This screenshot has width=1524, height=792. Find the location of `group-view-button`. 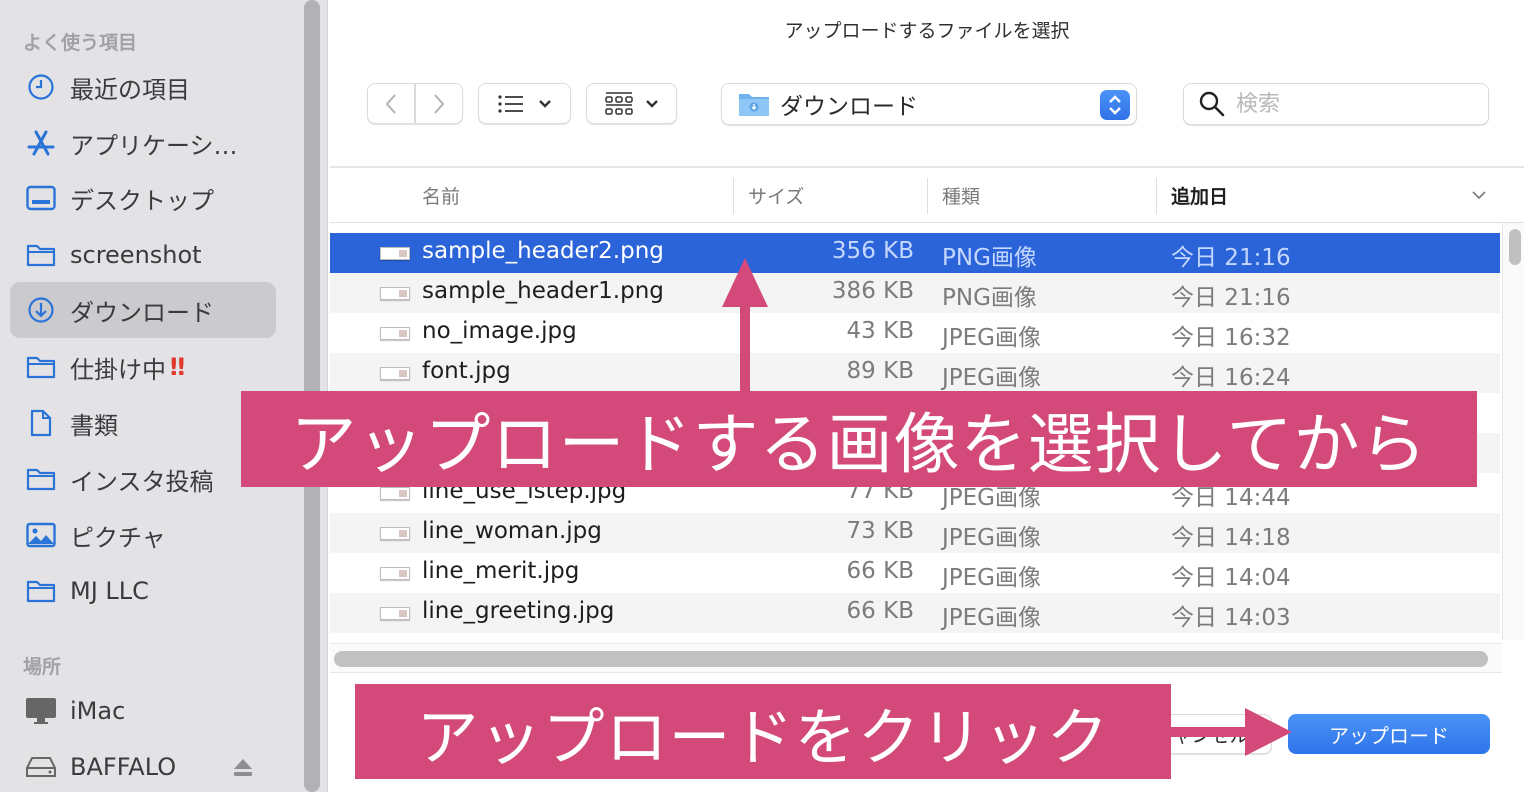

group-view-button is located at coordinates (631, 103).